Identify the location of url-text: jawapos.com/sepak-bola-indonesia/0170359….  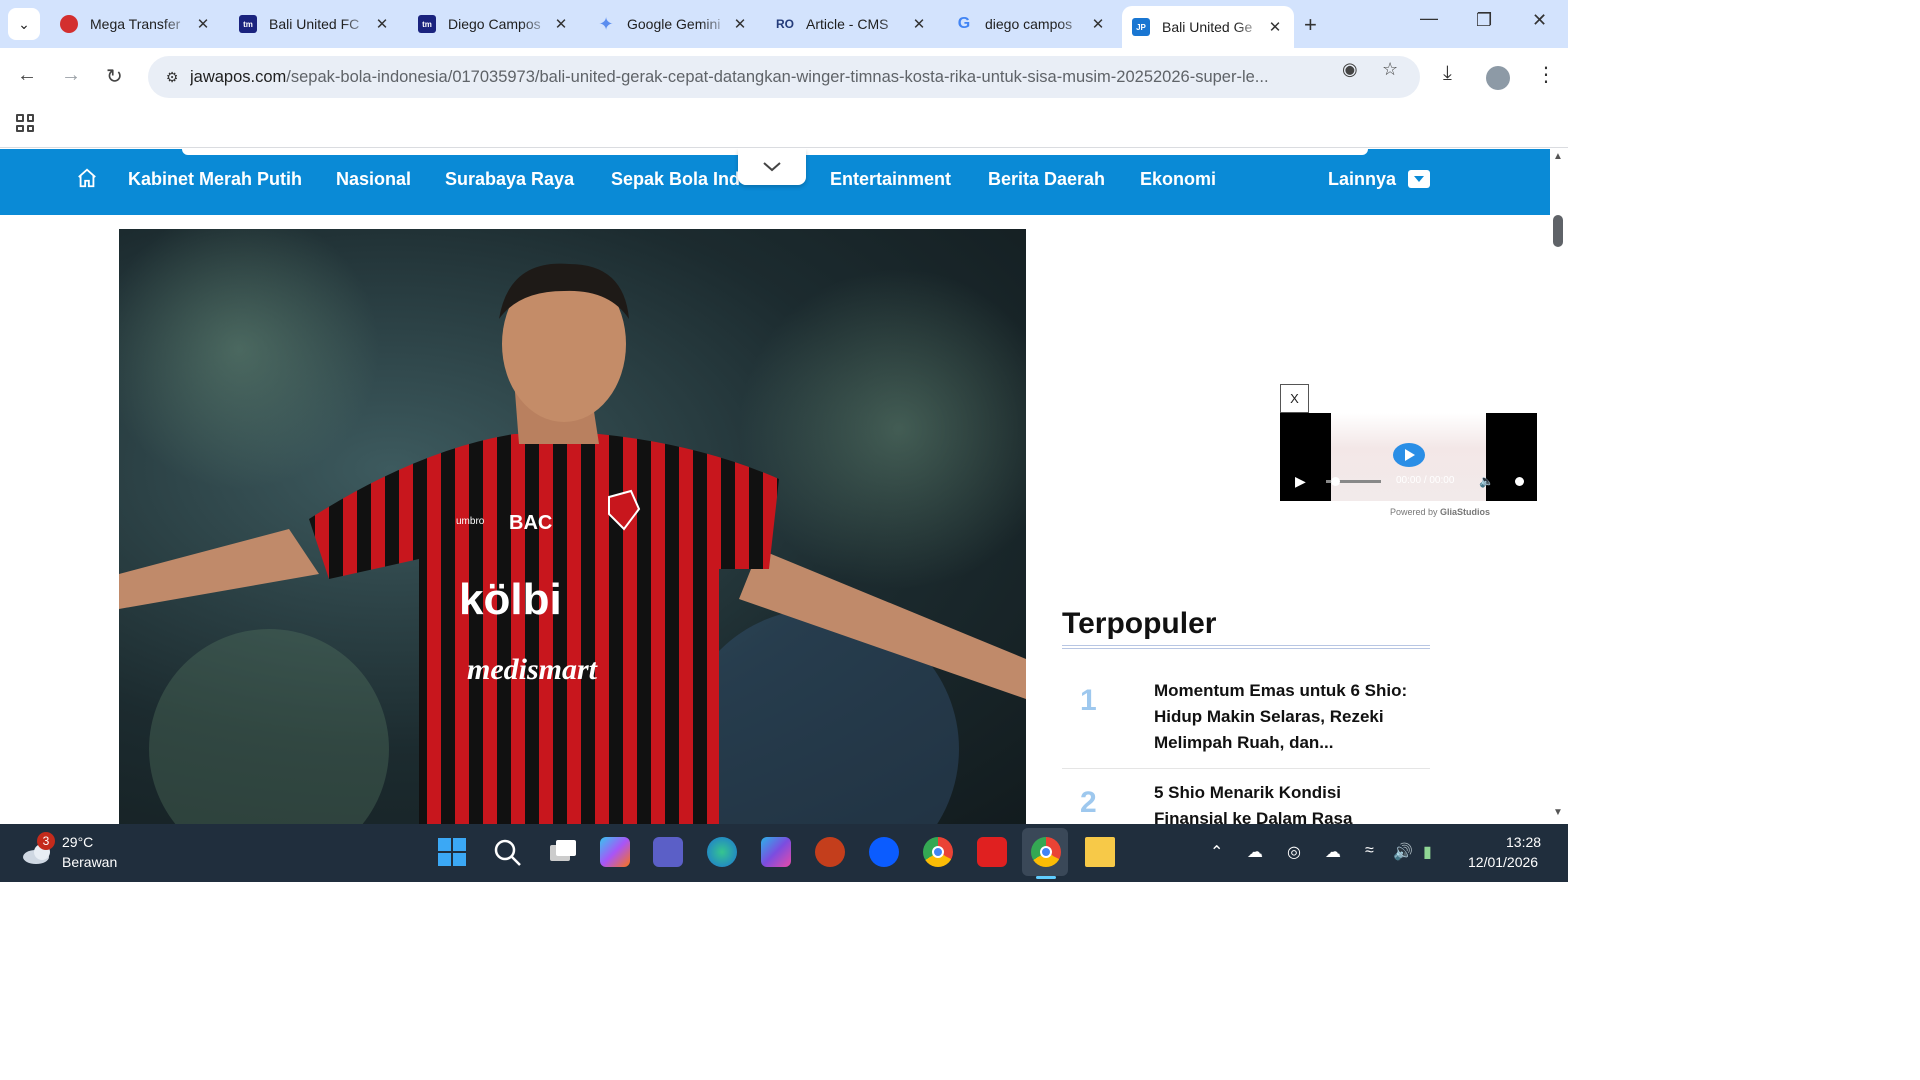
(759, 77).